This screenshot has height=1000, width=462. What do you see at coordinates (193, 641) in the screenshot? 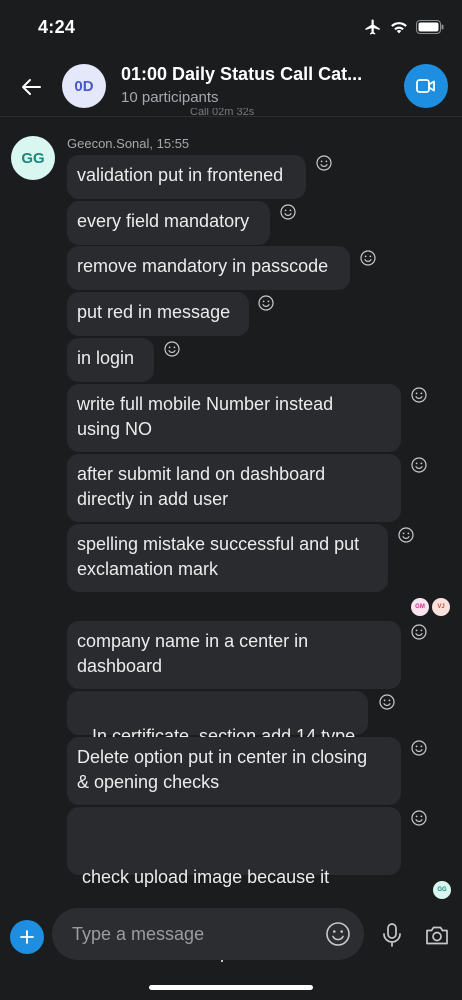
I see `message-line: company name in a center in` at bounding box center [193, 641].